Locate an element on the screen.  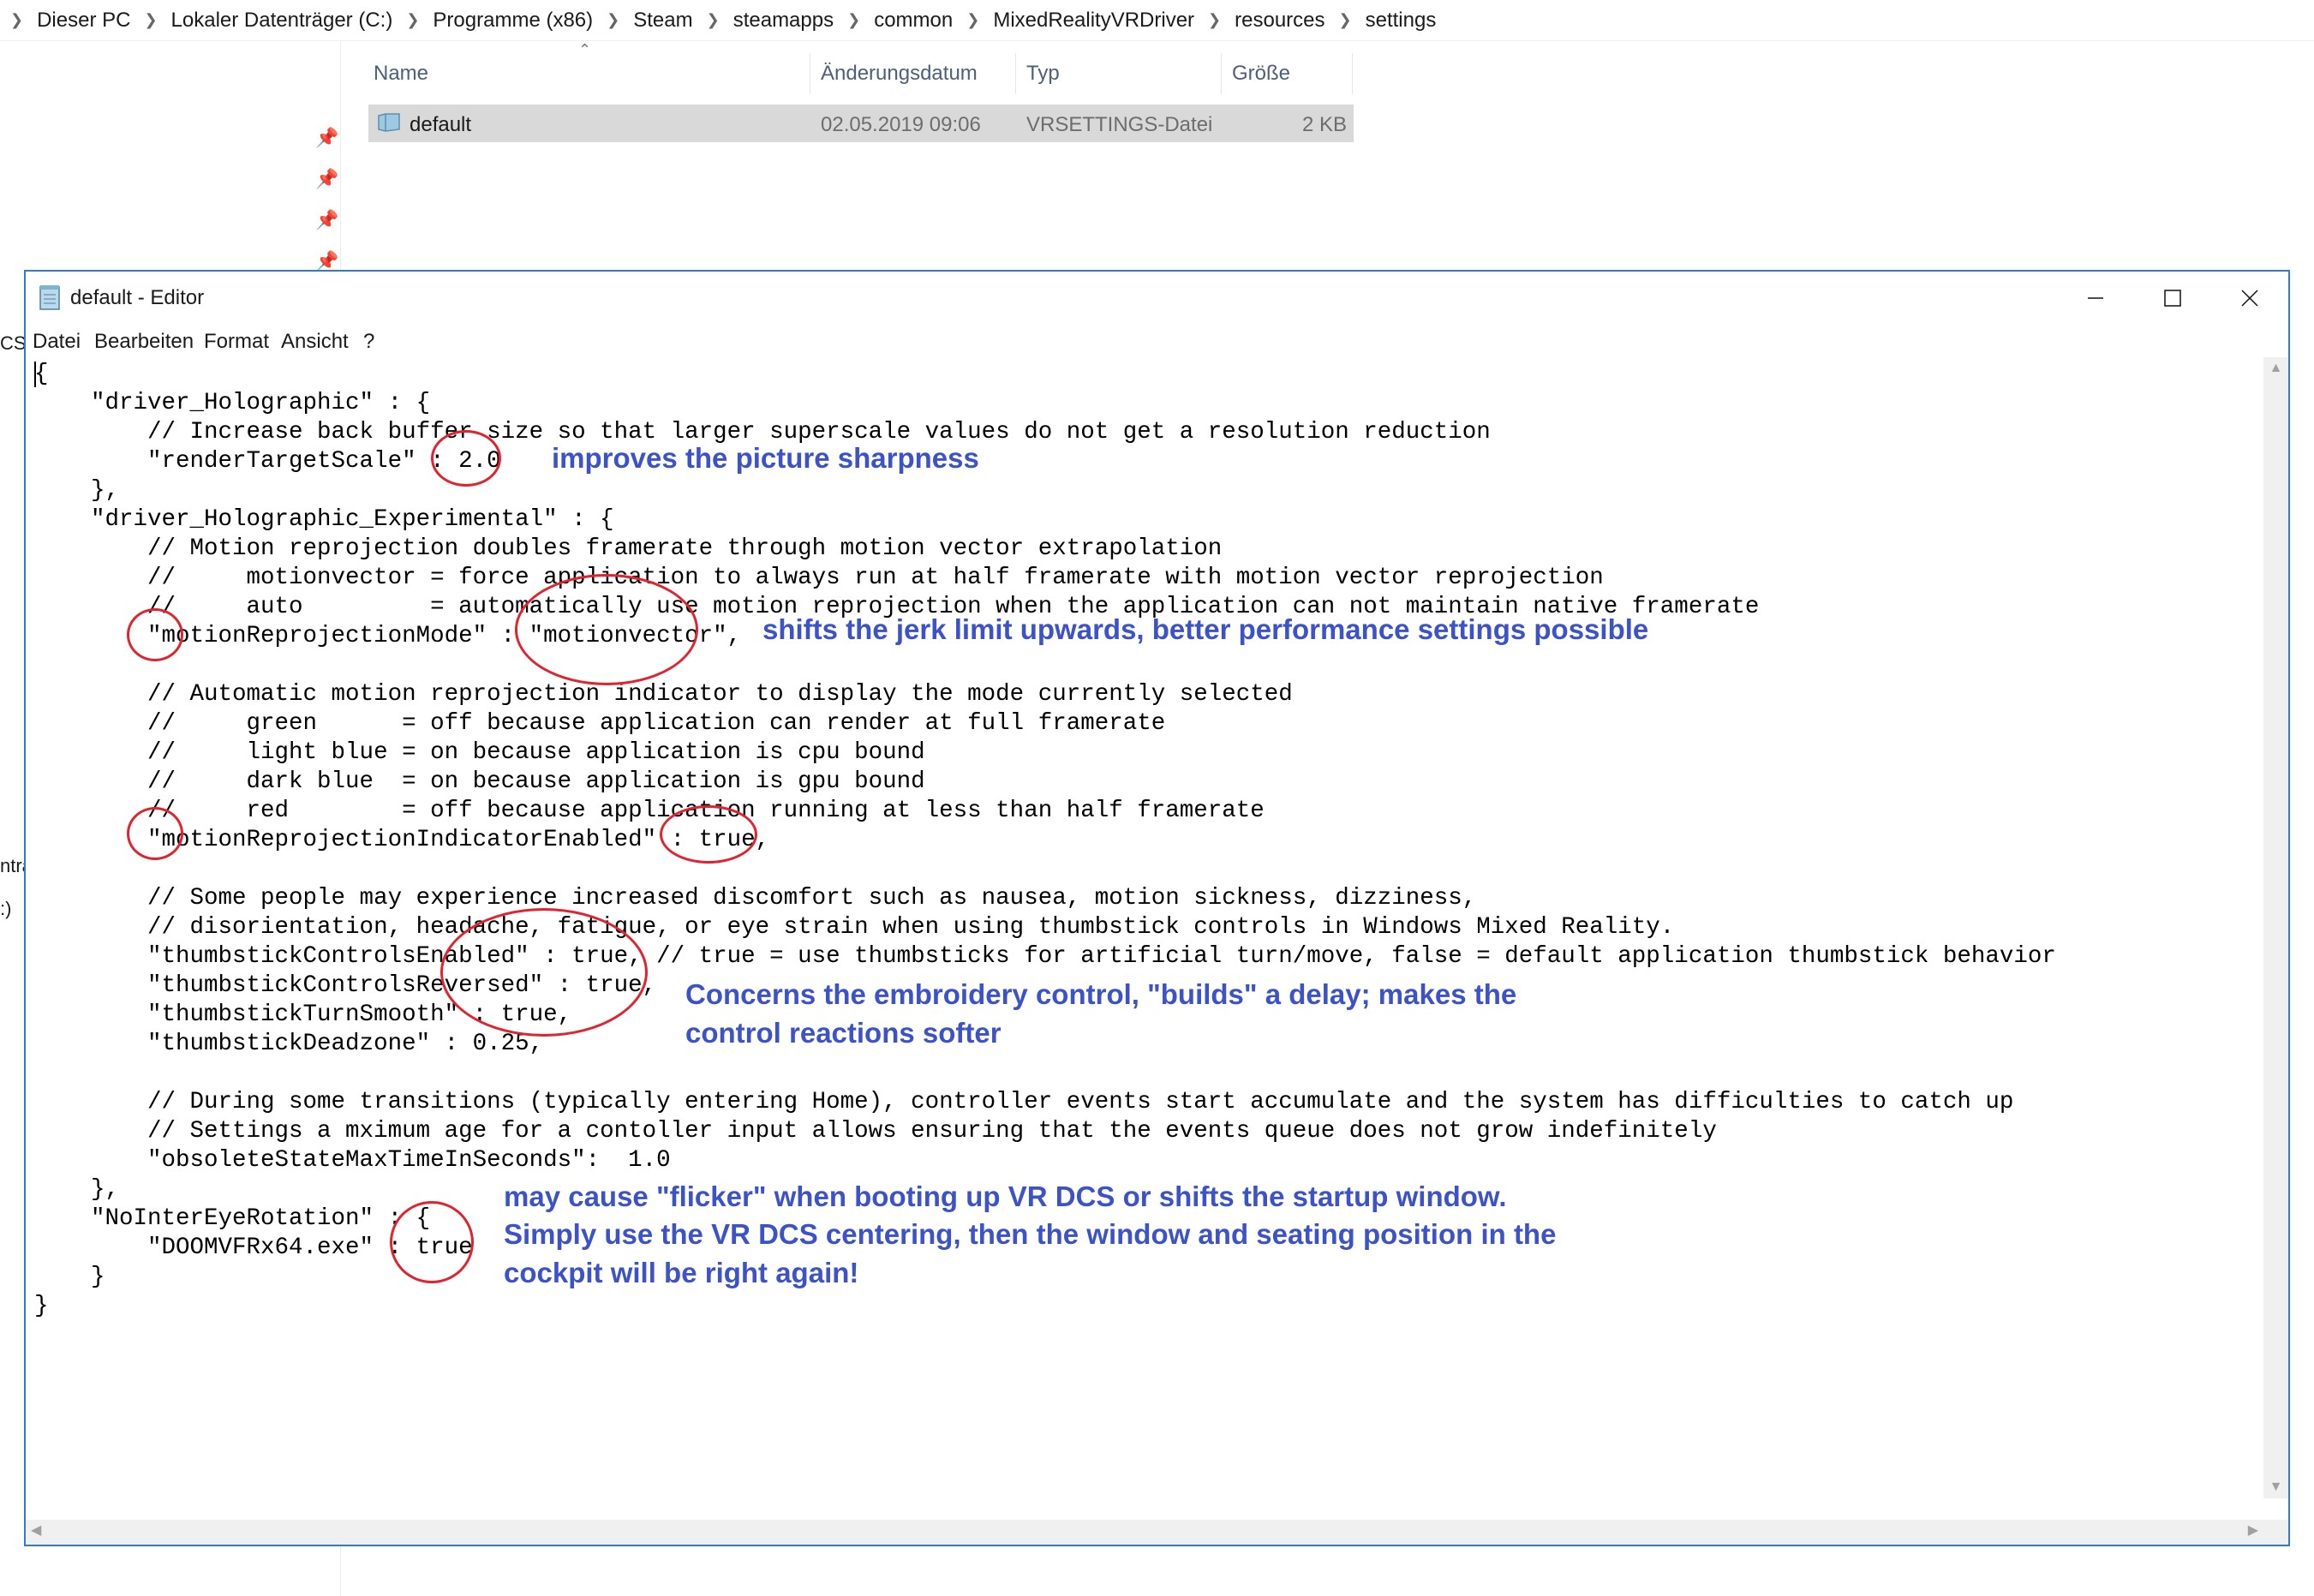
breadcrumb-item: Lokaler Datenträger (C:) is located at coordinates (282, 21).